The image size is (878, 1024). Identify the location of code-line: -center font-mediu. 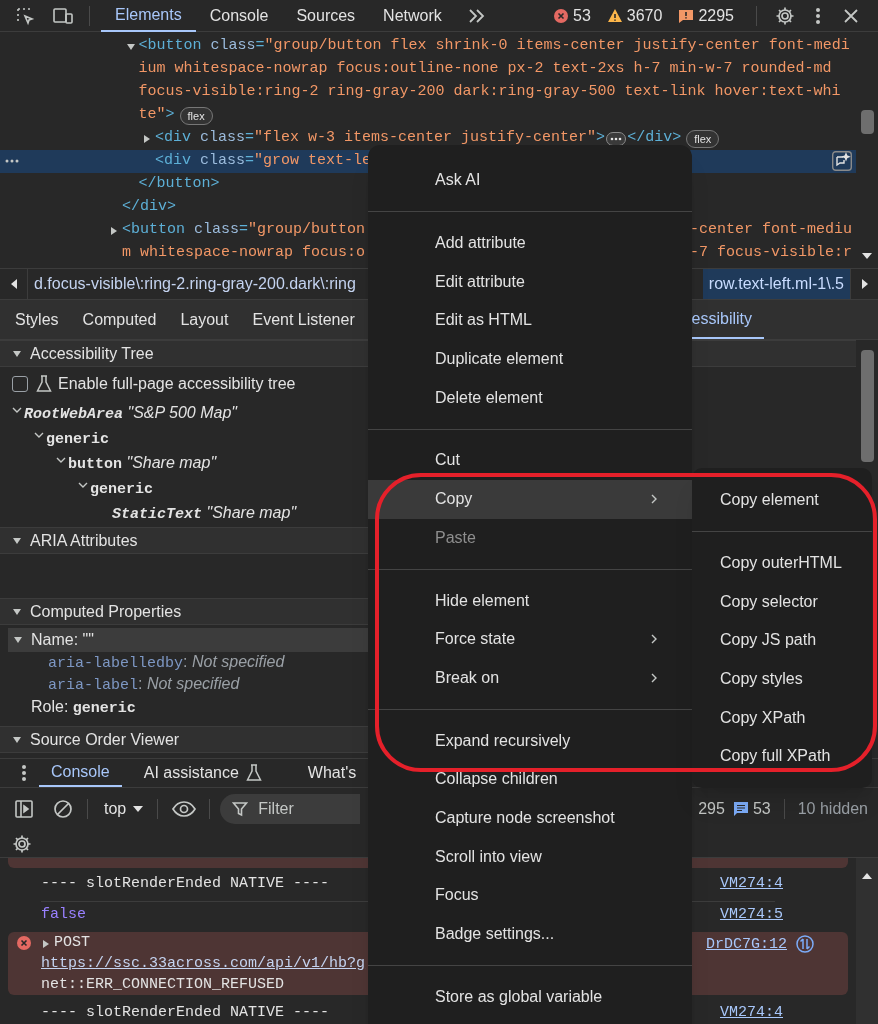
(770, 230).